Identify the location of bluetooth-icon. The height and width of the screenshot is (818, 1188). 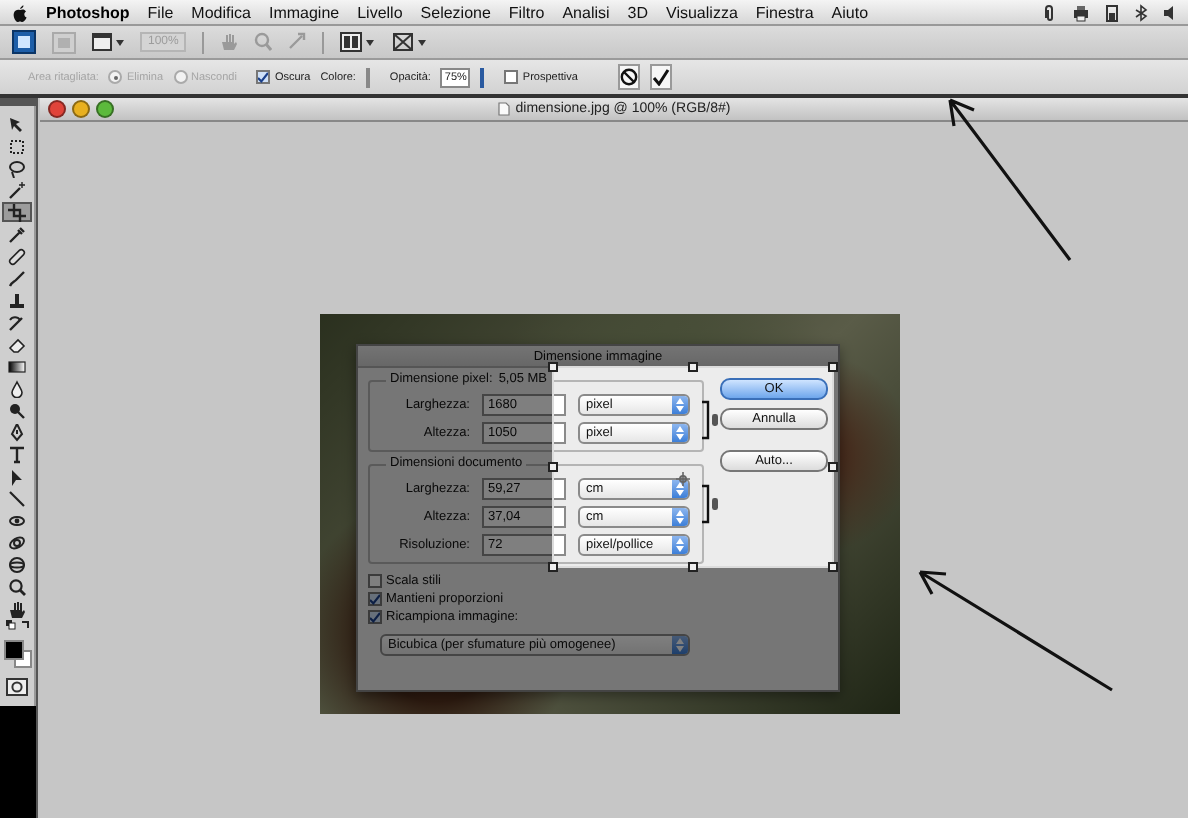
(1141, 12).